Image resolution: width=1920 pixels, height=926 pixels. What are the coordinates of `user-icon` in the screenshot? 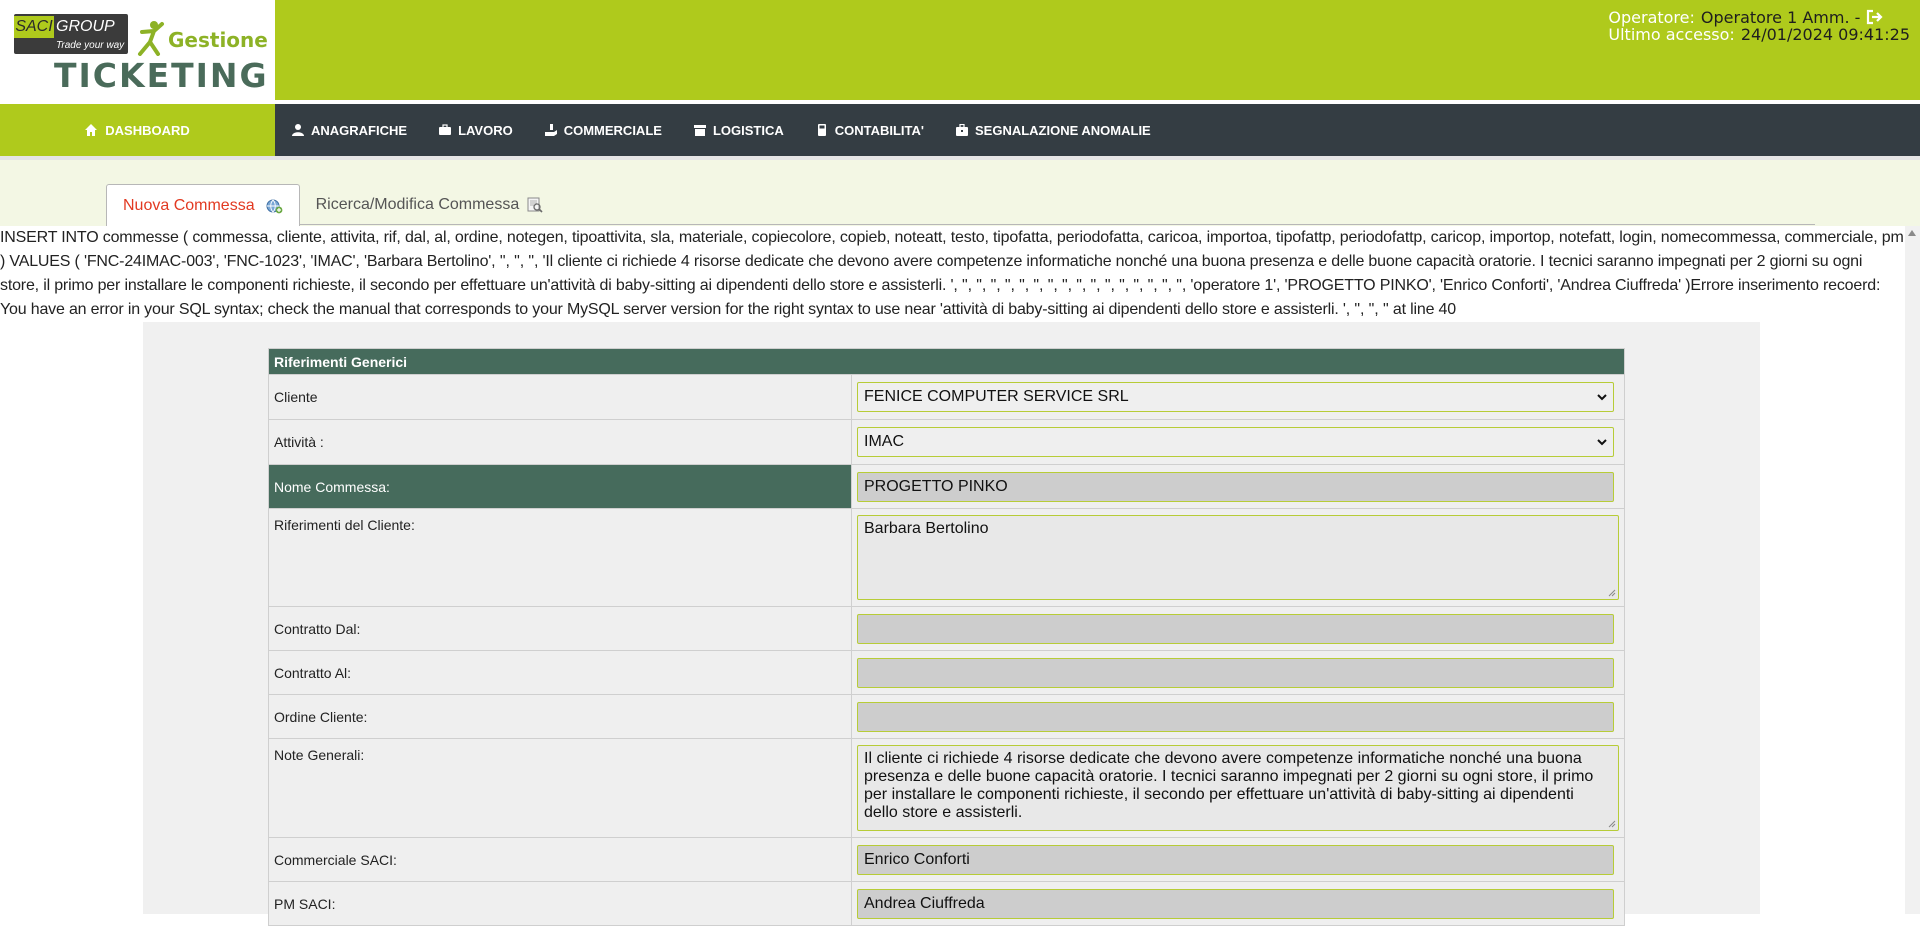 It's located at (298, 130).